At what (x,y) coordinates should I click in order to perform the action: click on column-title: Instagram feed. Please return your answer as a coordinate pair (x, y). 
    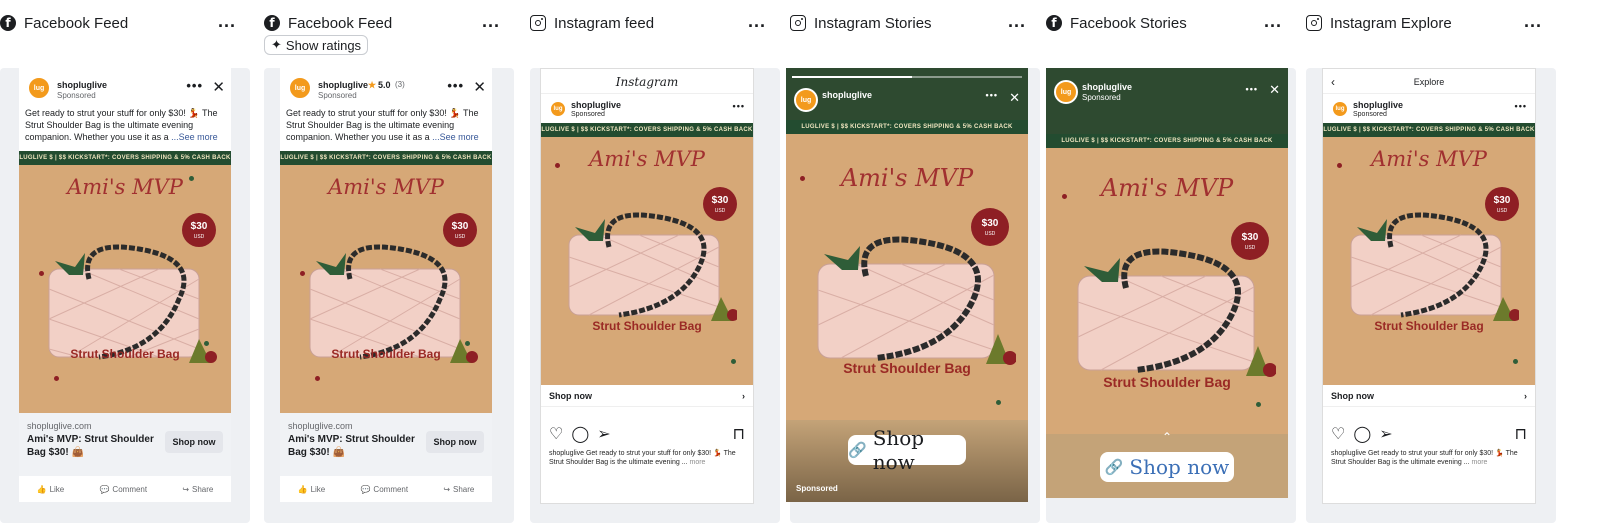
    Looking at the image, I should click on (604, 23).